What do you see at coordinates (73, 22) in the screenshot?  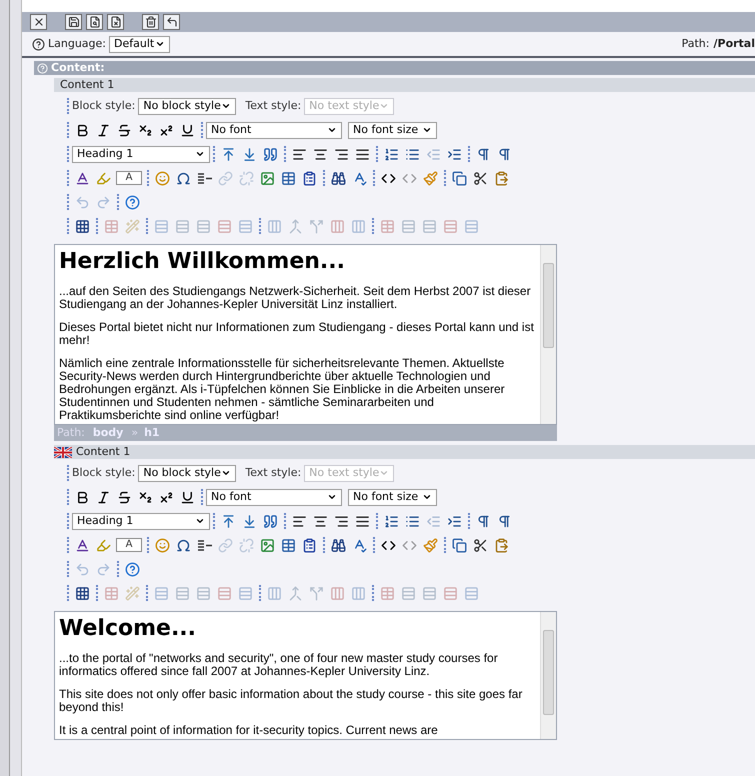 I see `save-button` at bounding box center [73, 22].